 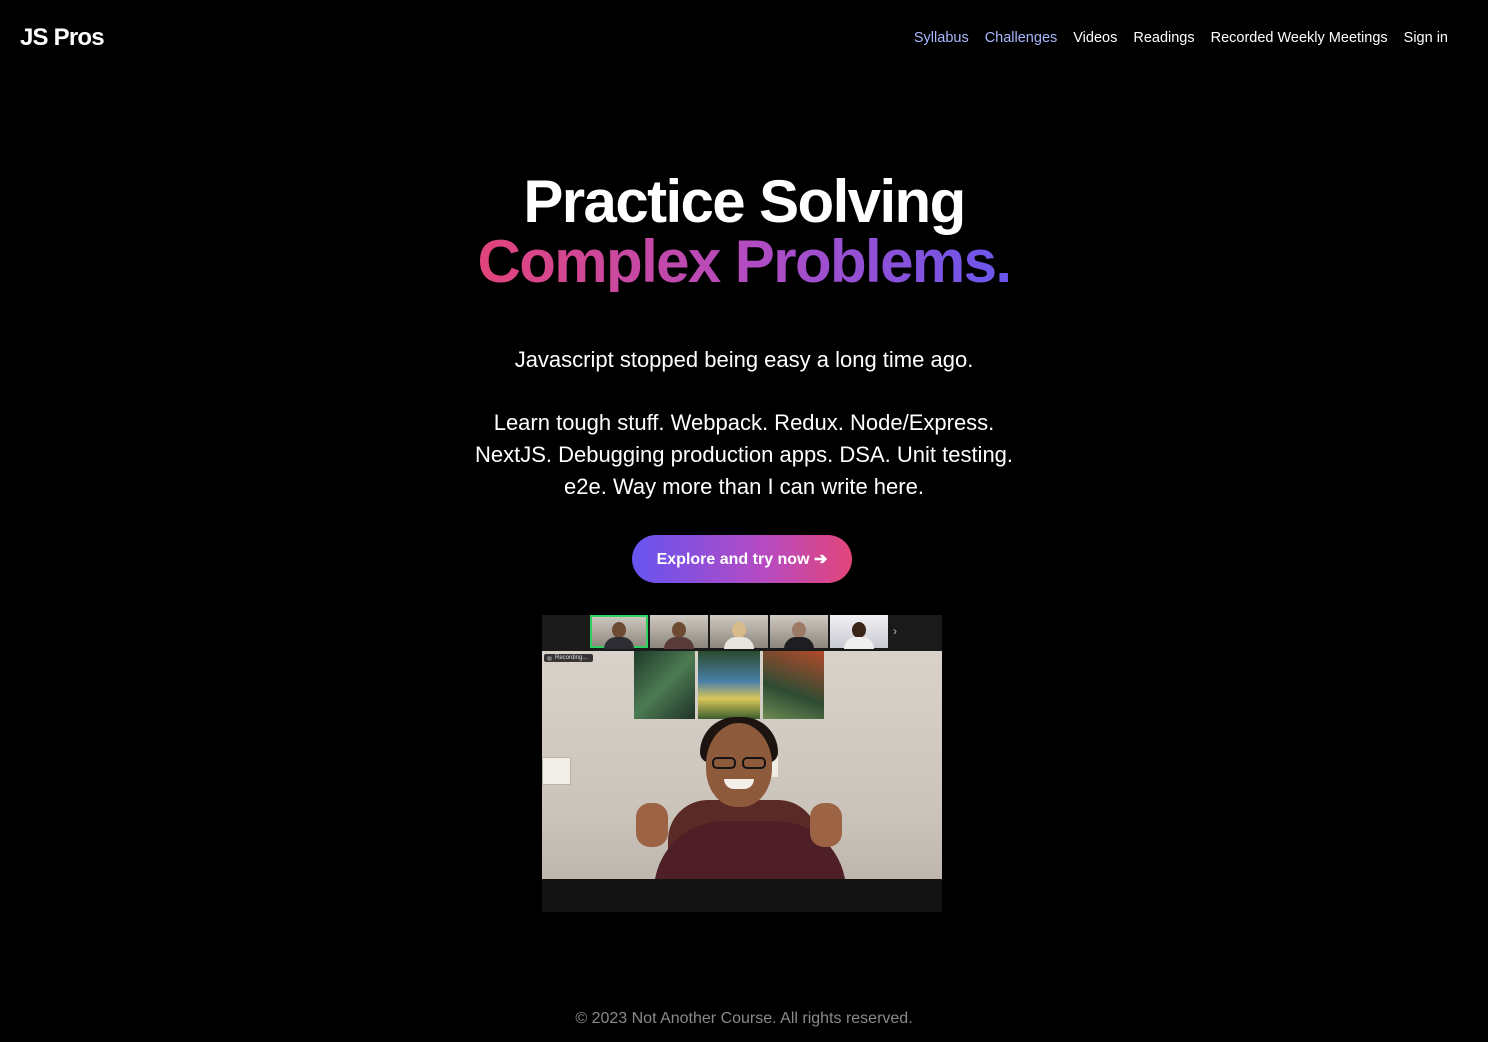 What do you see at coordinates (1021, 38) in the screenshot?
I see `nav-challenges-link: Challenges` at bounding box center [1021, 38].